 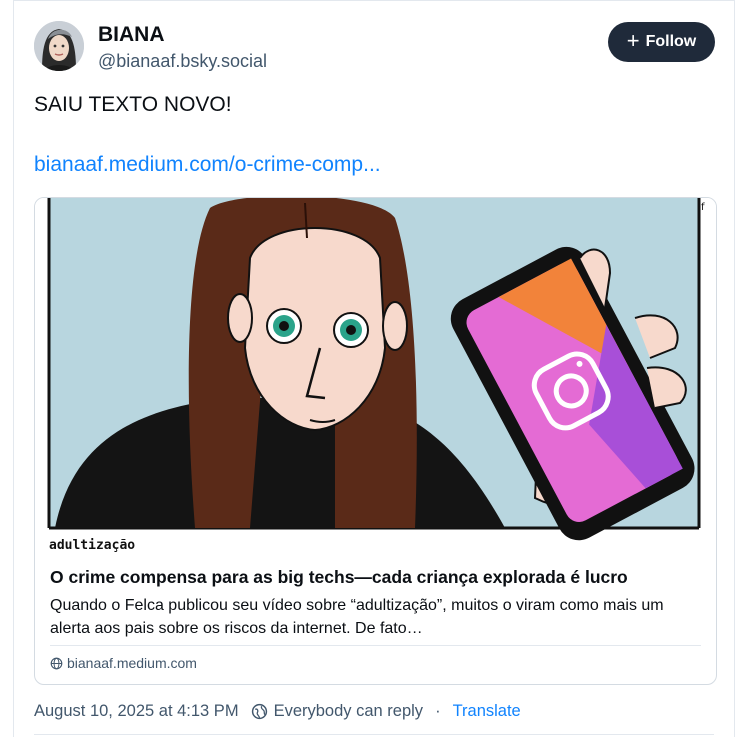 I want to click on link-card-domain-text: bianaaf.medium.com, so click(x=132, y=663).